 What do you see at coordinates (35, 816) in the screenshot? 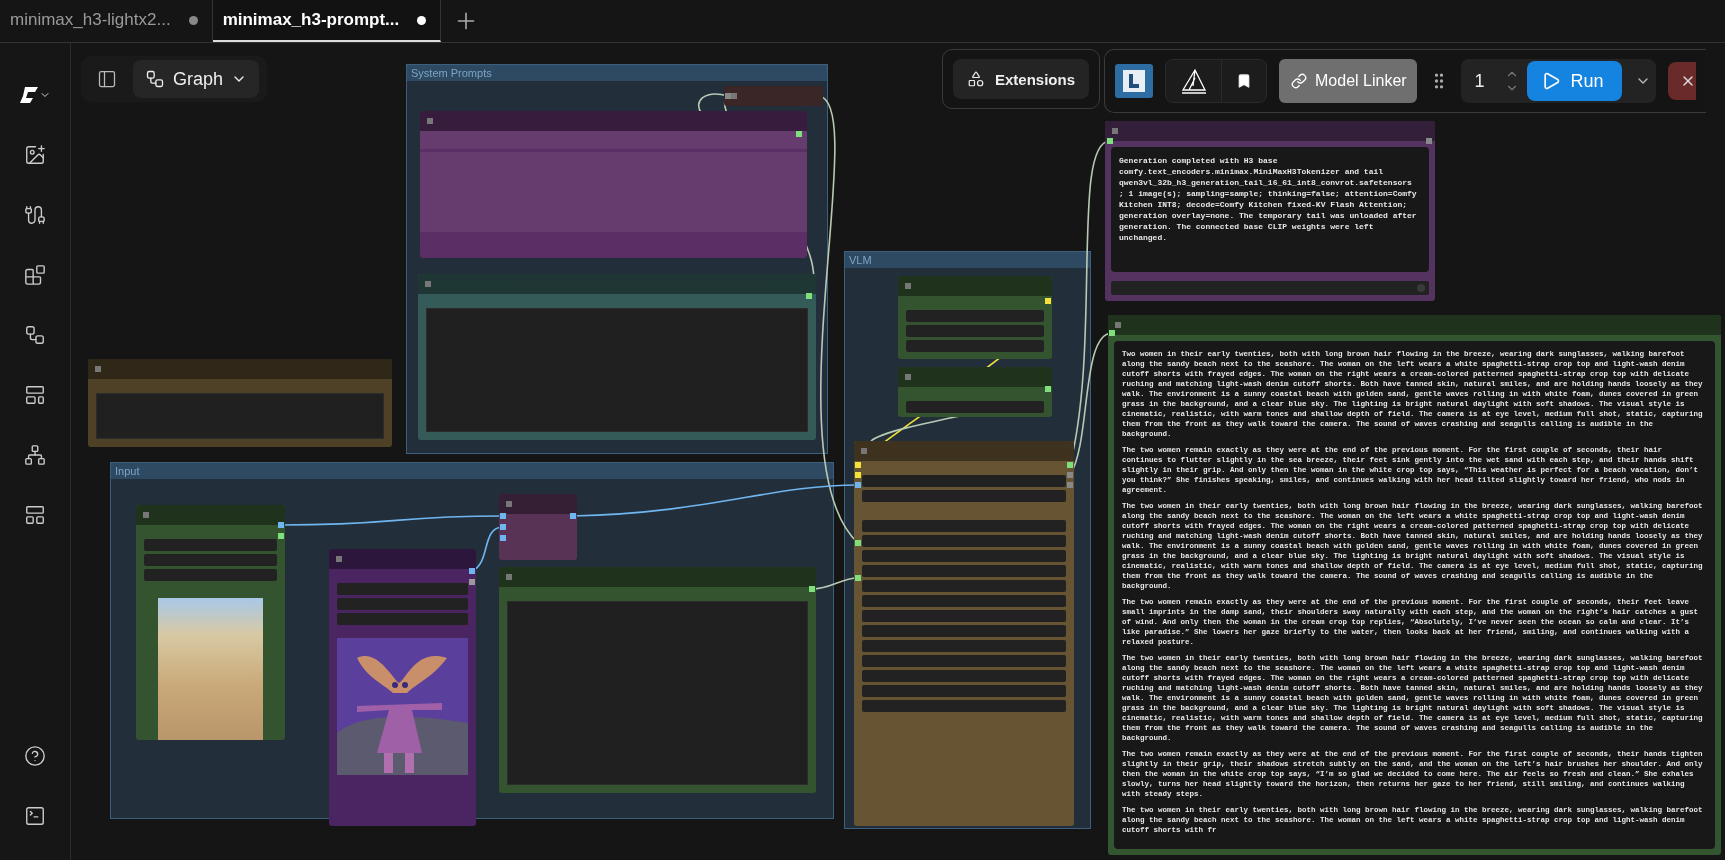
I see `terminal-icon` at bounding box center [35, 816].